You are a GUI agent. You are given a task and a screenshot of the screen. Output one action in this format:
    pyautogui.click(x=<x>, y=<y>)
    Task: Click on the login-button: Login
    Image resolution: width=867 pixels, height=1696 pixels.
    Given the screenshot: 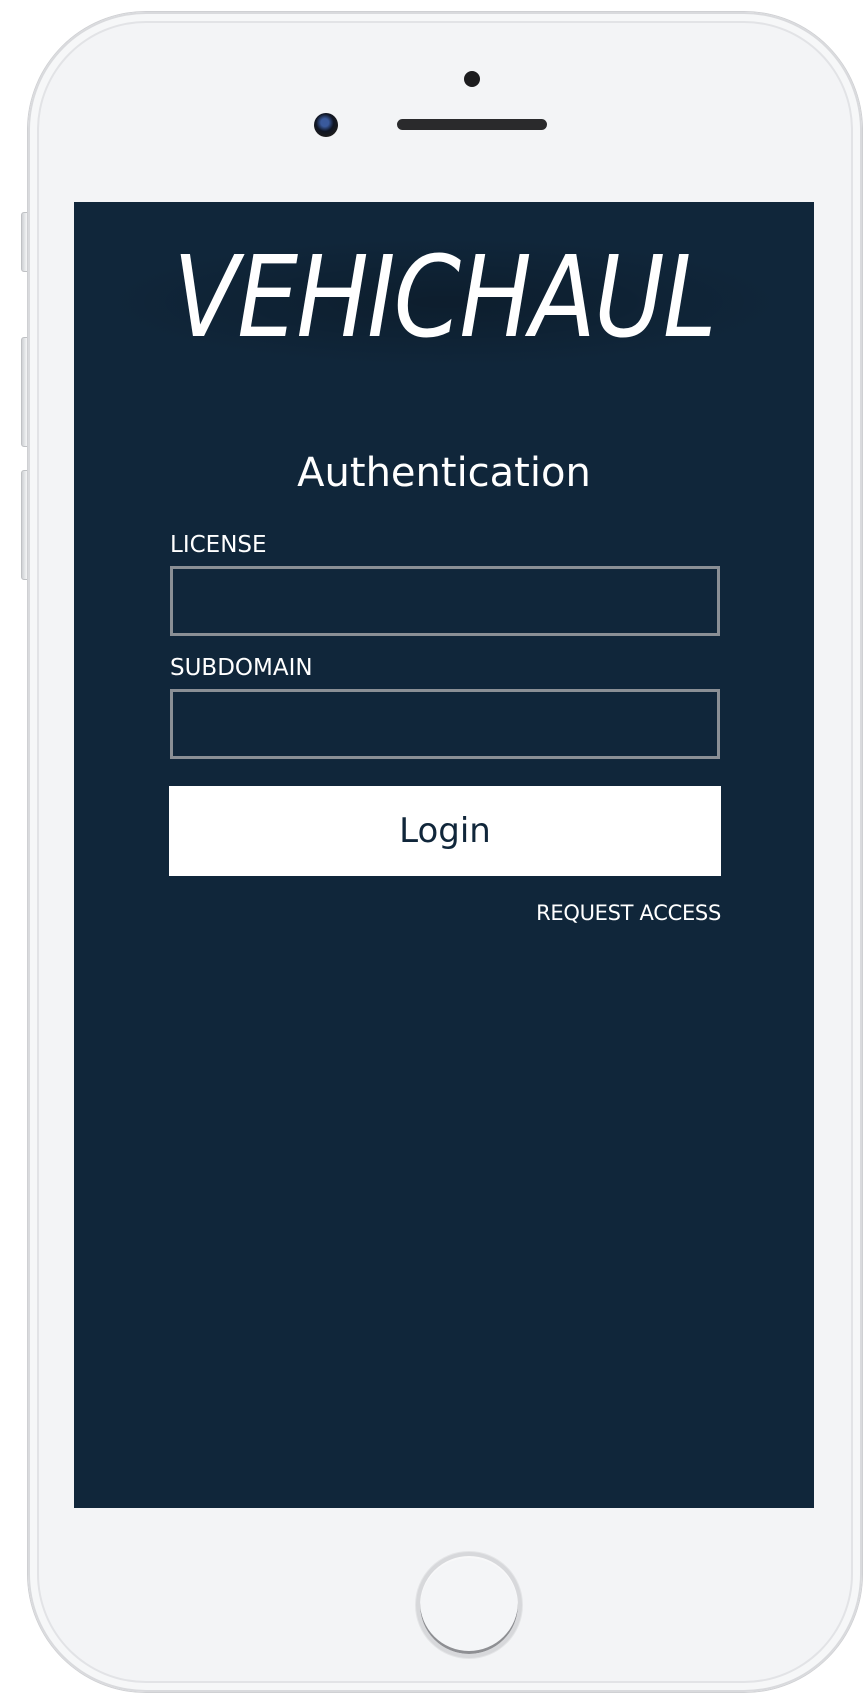 What is the action you would take?
    pyautogui.click(x=445, y=831)
    